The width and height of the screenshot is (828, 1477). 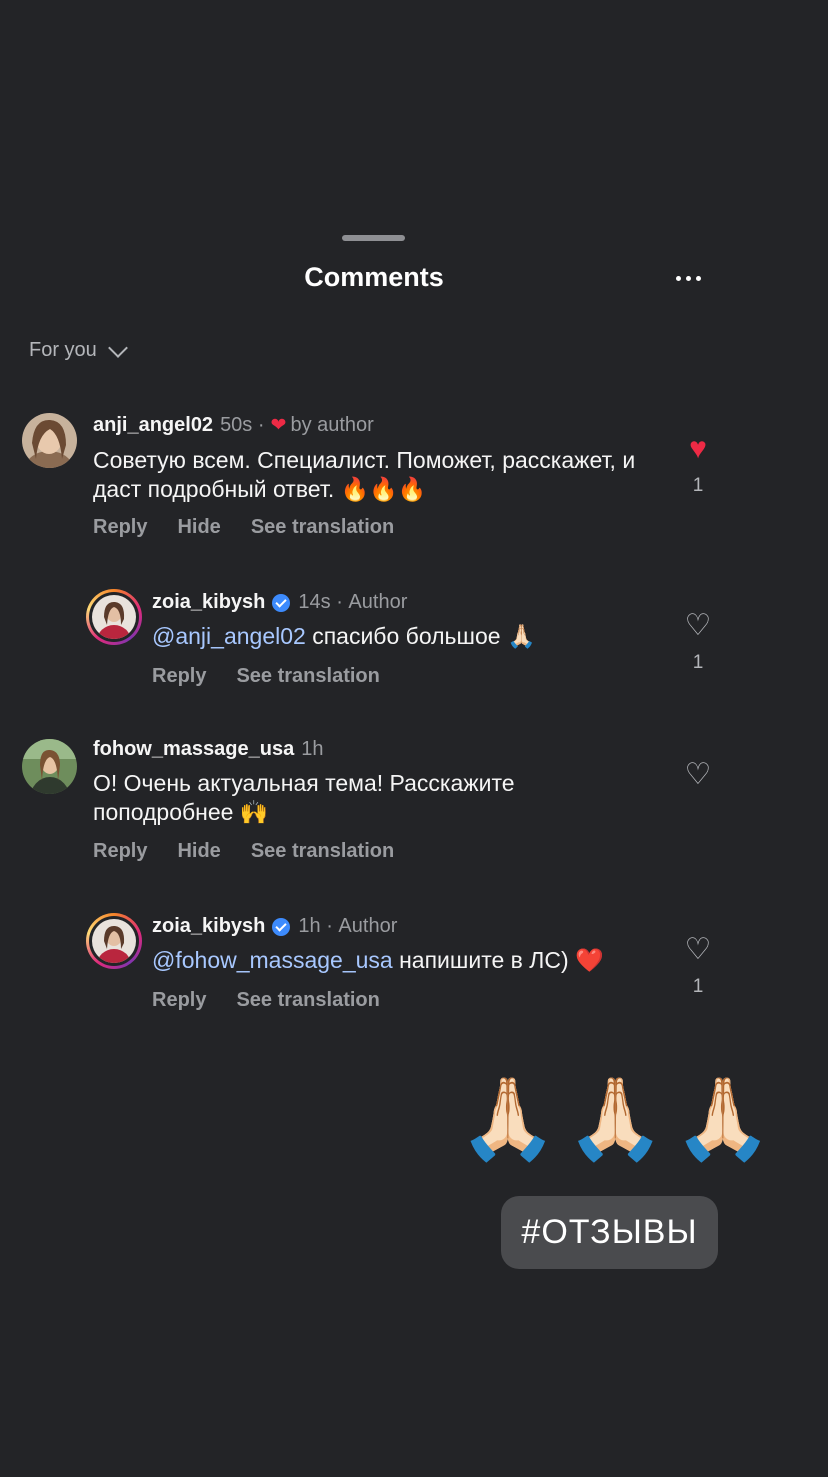 What do you see at coordinates (193, 749) in the screenshot?
I see `comment-username: fohow_massage_usa` at bounding box center [193, 749].